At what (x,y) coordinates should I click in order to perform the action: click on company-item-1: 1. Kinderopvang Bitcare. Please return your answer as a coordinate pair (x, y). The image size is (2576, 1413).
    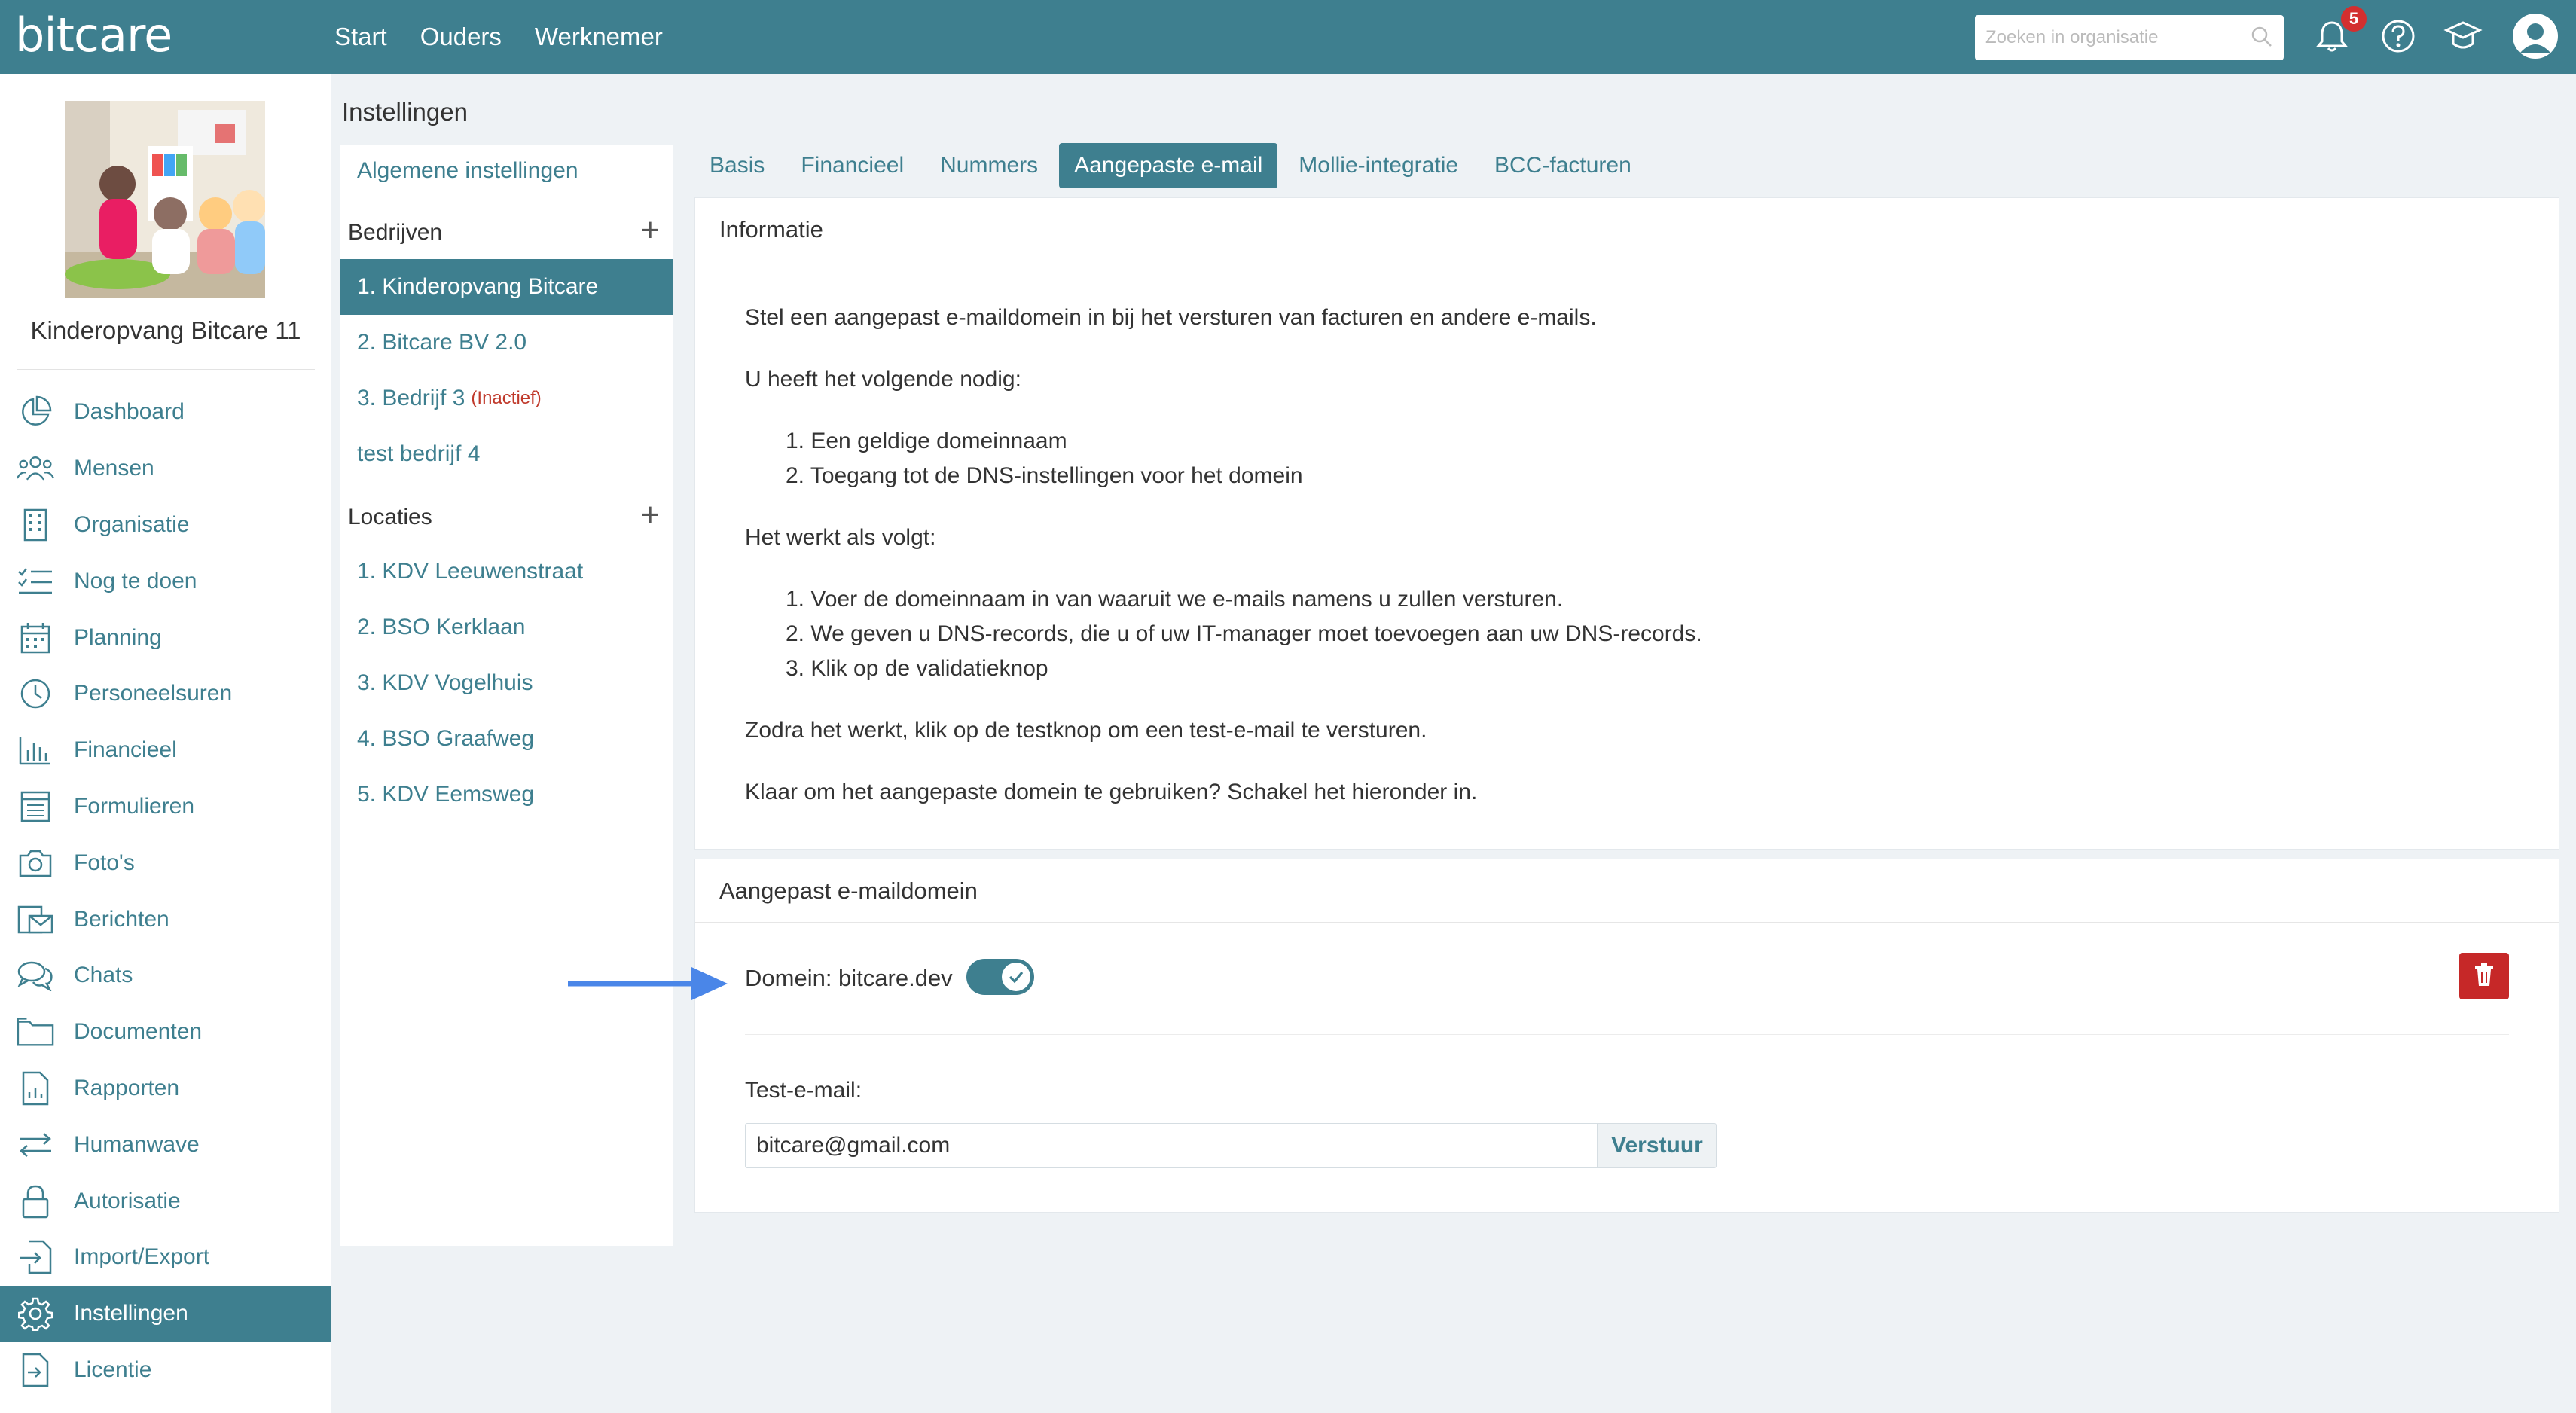
    Looking at the image, I should click on (507, 287).